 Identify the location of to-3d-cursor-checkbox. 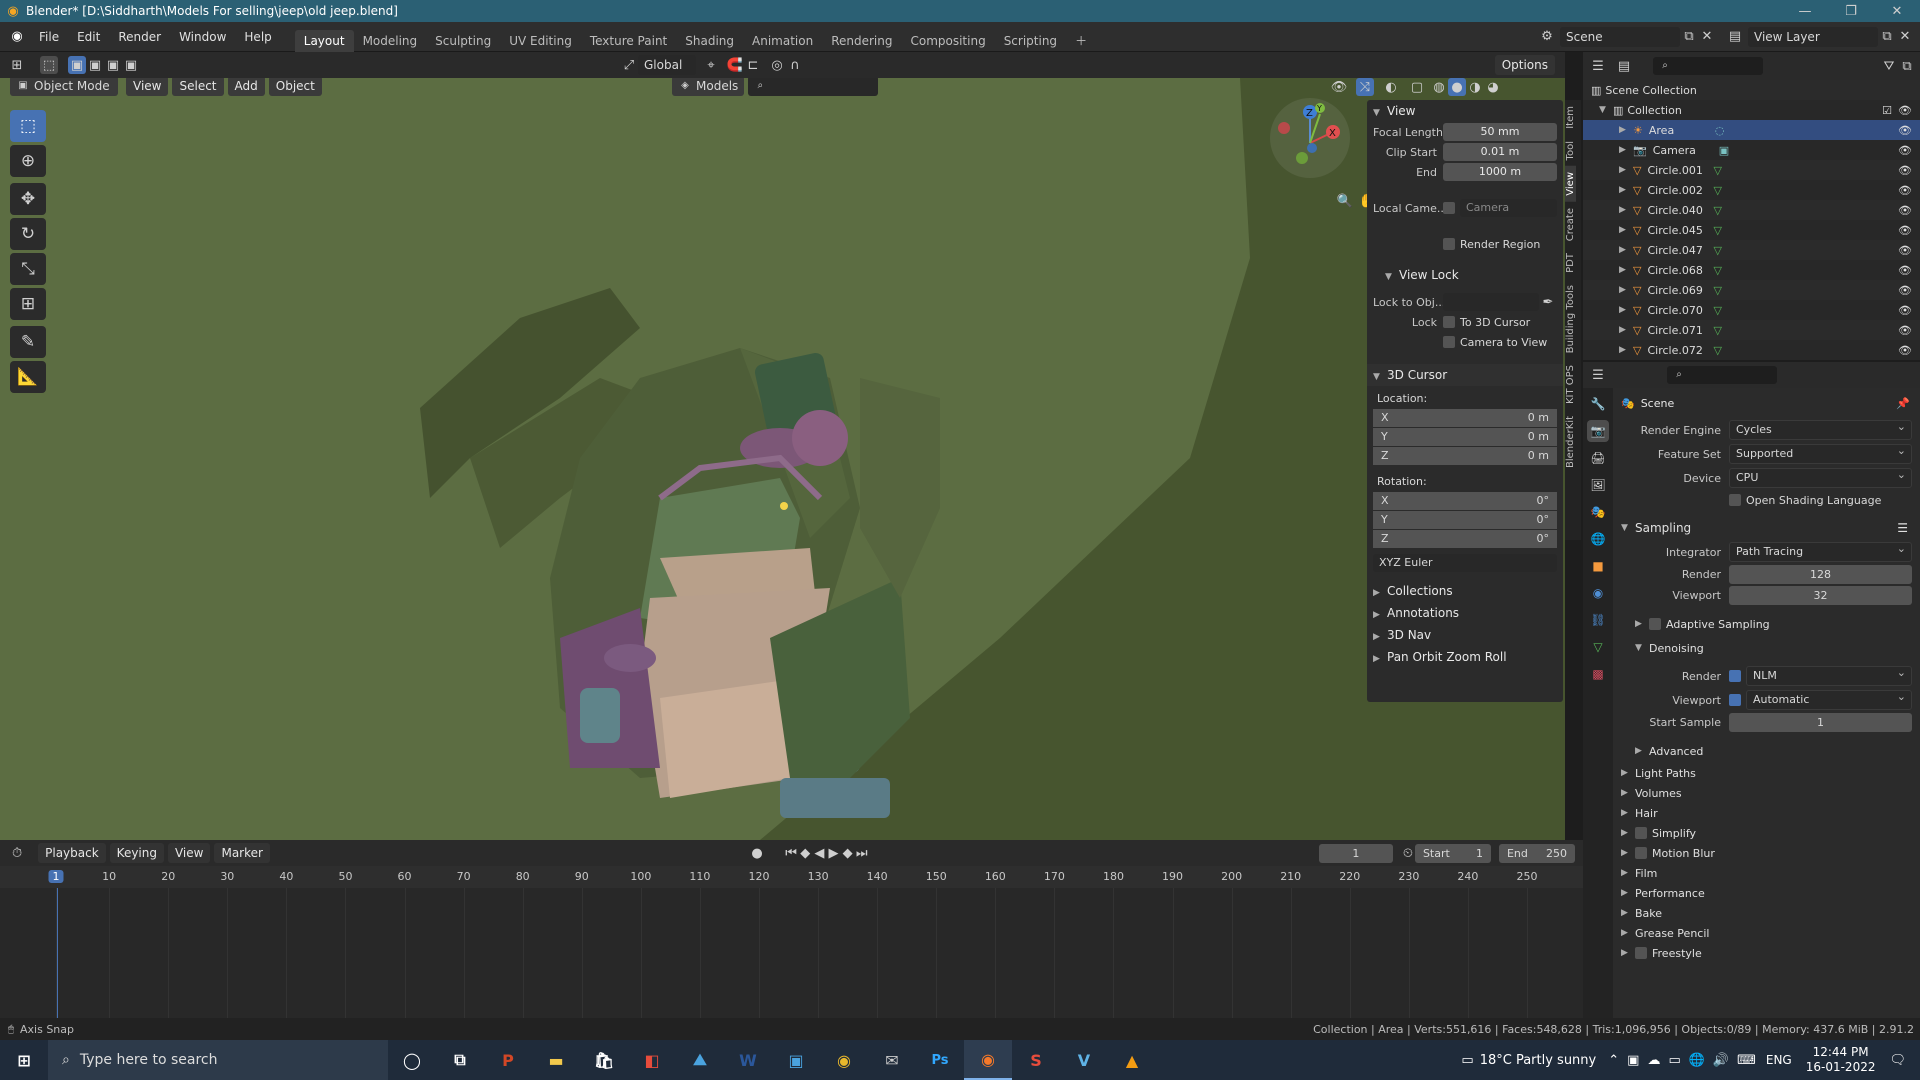
(1449, 322).